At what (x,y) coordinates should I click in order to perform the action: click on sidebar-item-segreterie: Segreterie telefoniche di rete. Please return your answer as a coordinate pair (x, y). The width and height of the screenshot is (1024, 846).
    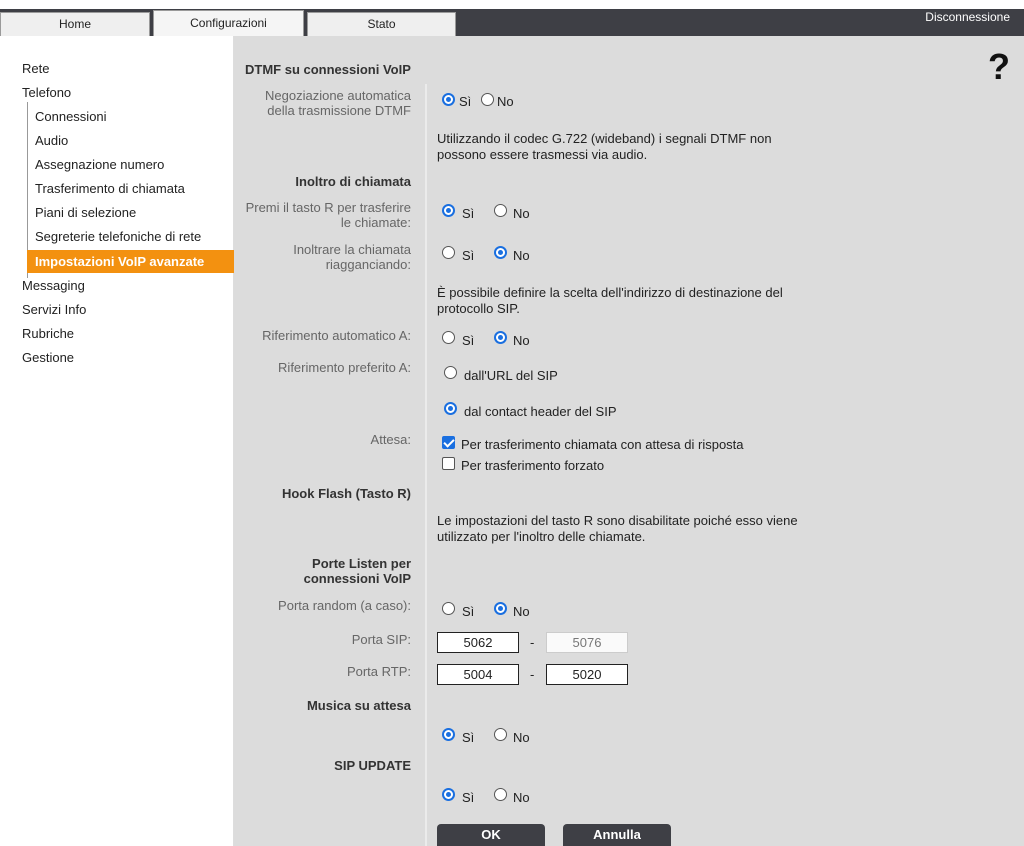
    Looking at the image, I should click on (118, 236).